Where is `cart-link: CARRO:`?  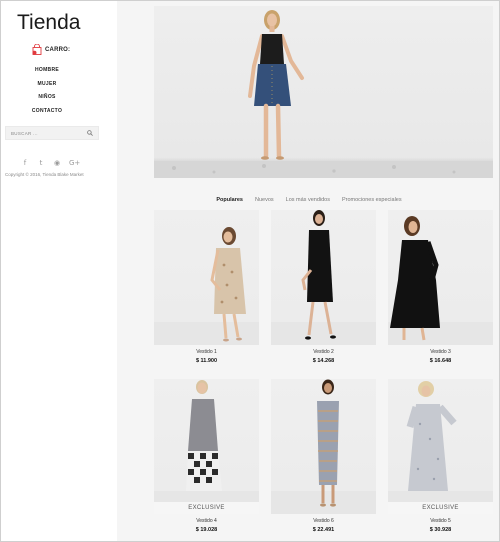 cart-link: CARRO: is located at coordinates (51, 49).